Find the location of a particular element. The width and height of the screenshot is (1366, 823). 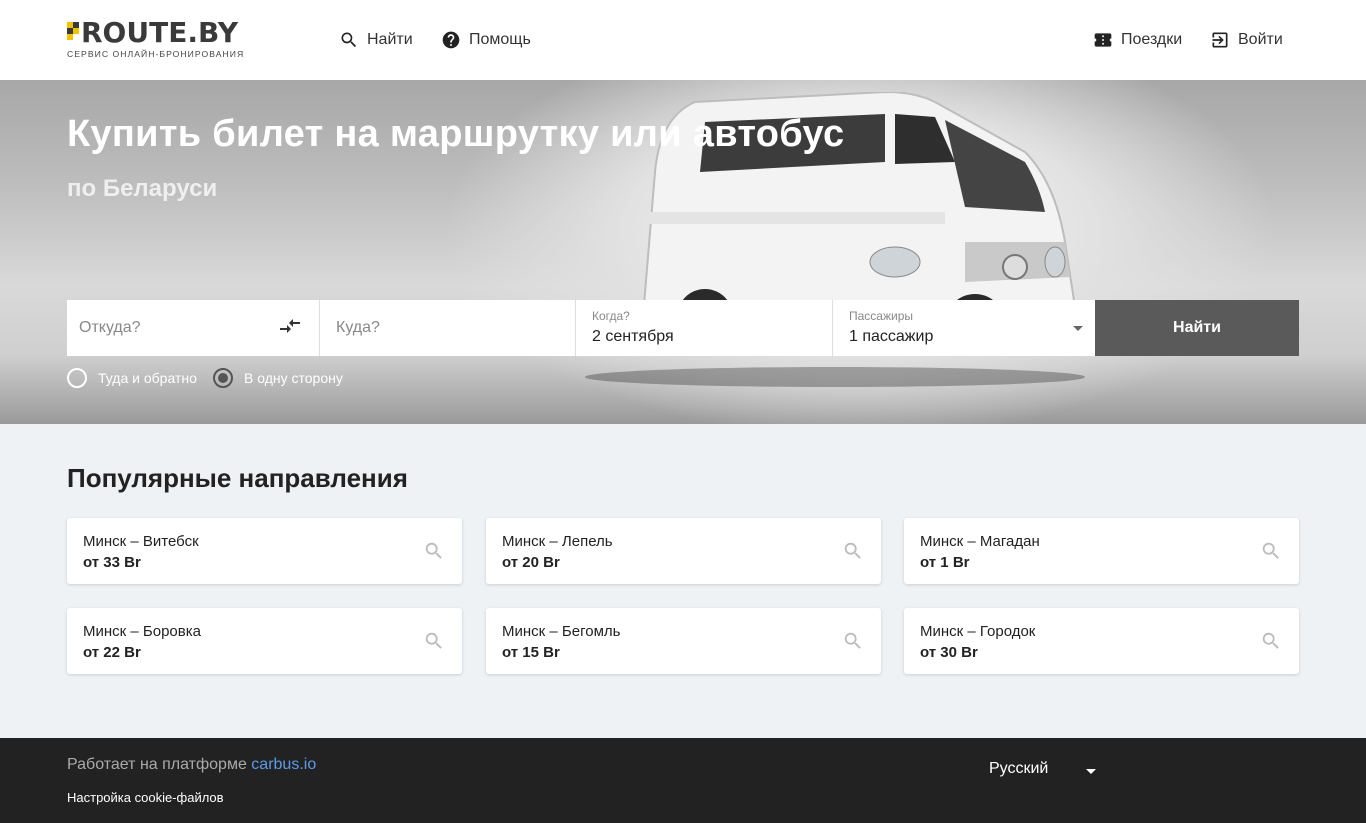

nav-help-link: Помощь is located at coordinates (486, 40).